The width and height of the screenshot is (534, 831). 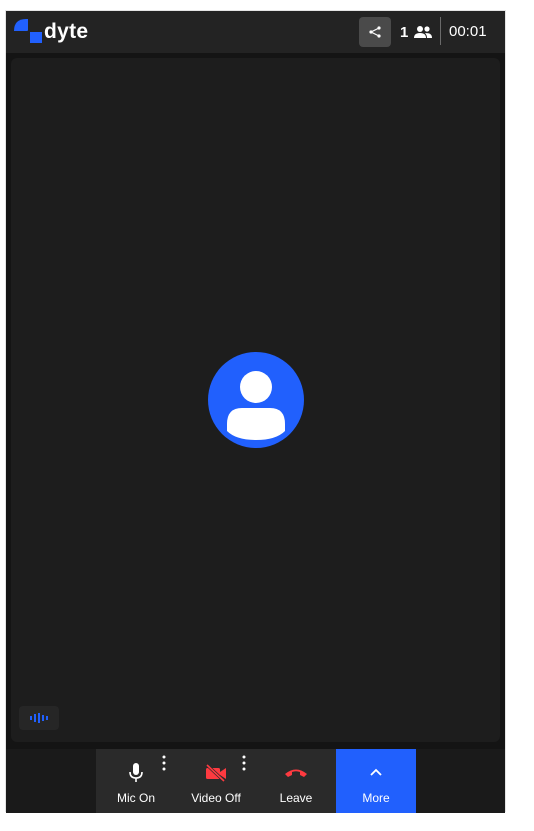 What do you see at coordinates (376, 772) in the screenshot?
I see `chevron-up-icon` at bounding box center [376, 772].